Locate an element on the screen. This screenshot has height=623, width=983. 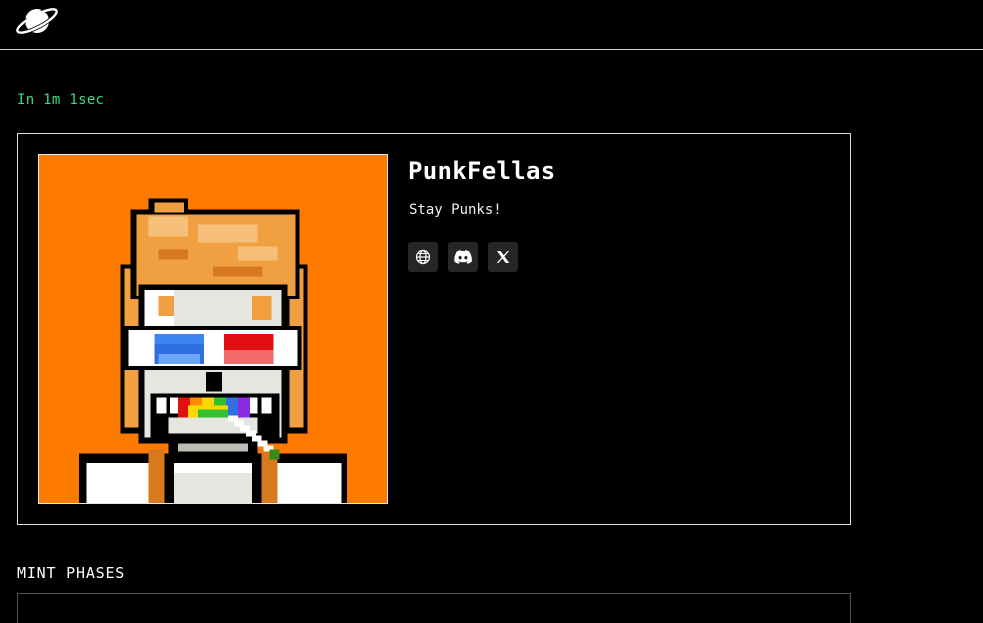
x-icon is located at coordinates (503, 257).